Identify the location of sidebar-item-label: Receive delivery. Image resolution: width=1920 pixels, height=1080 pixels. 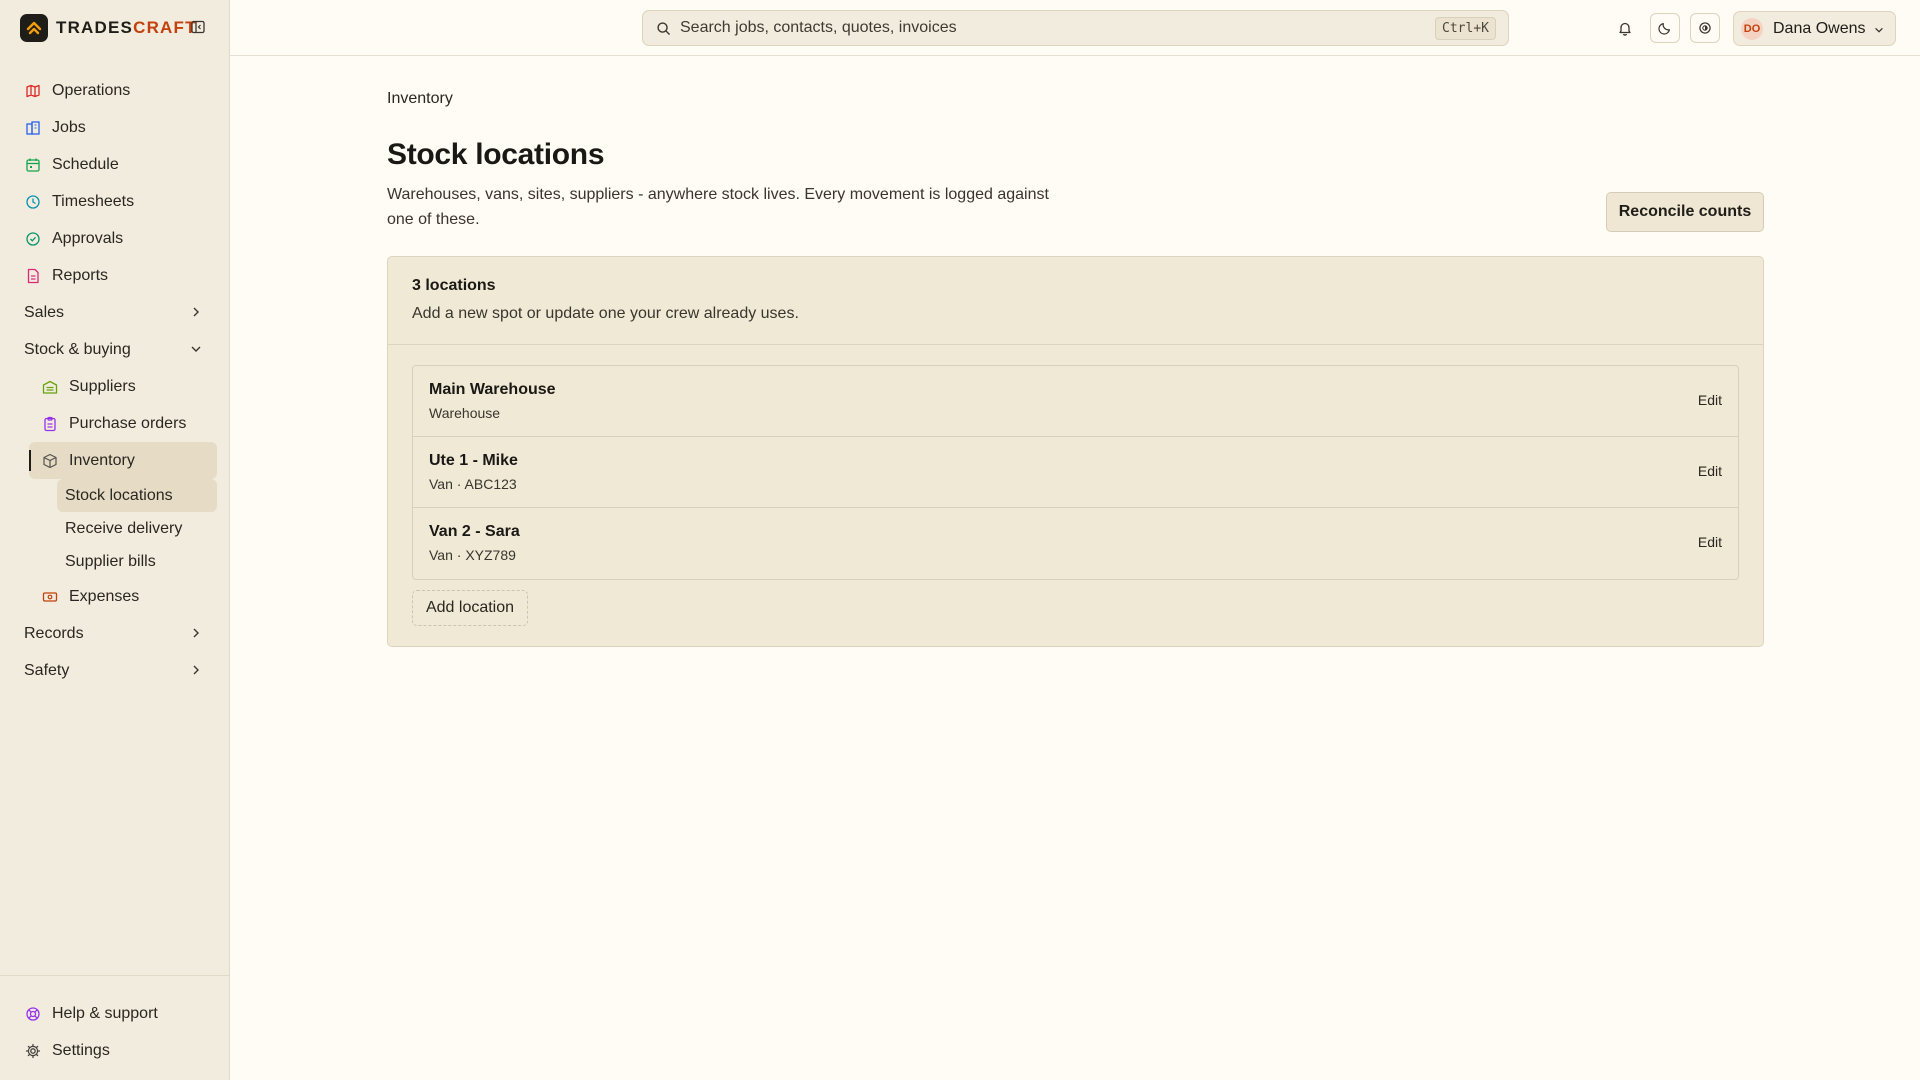
(124, 528).